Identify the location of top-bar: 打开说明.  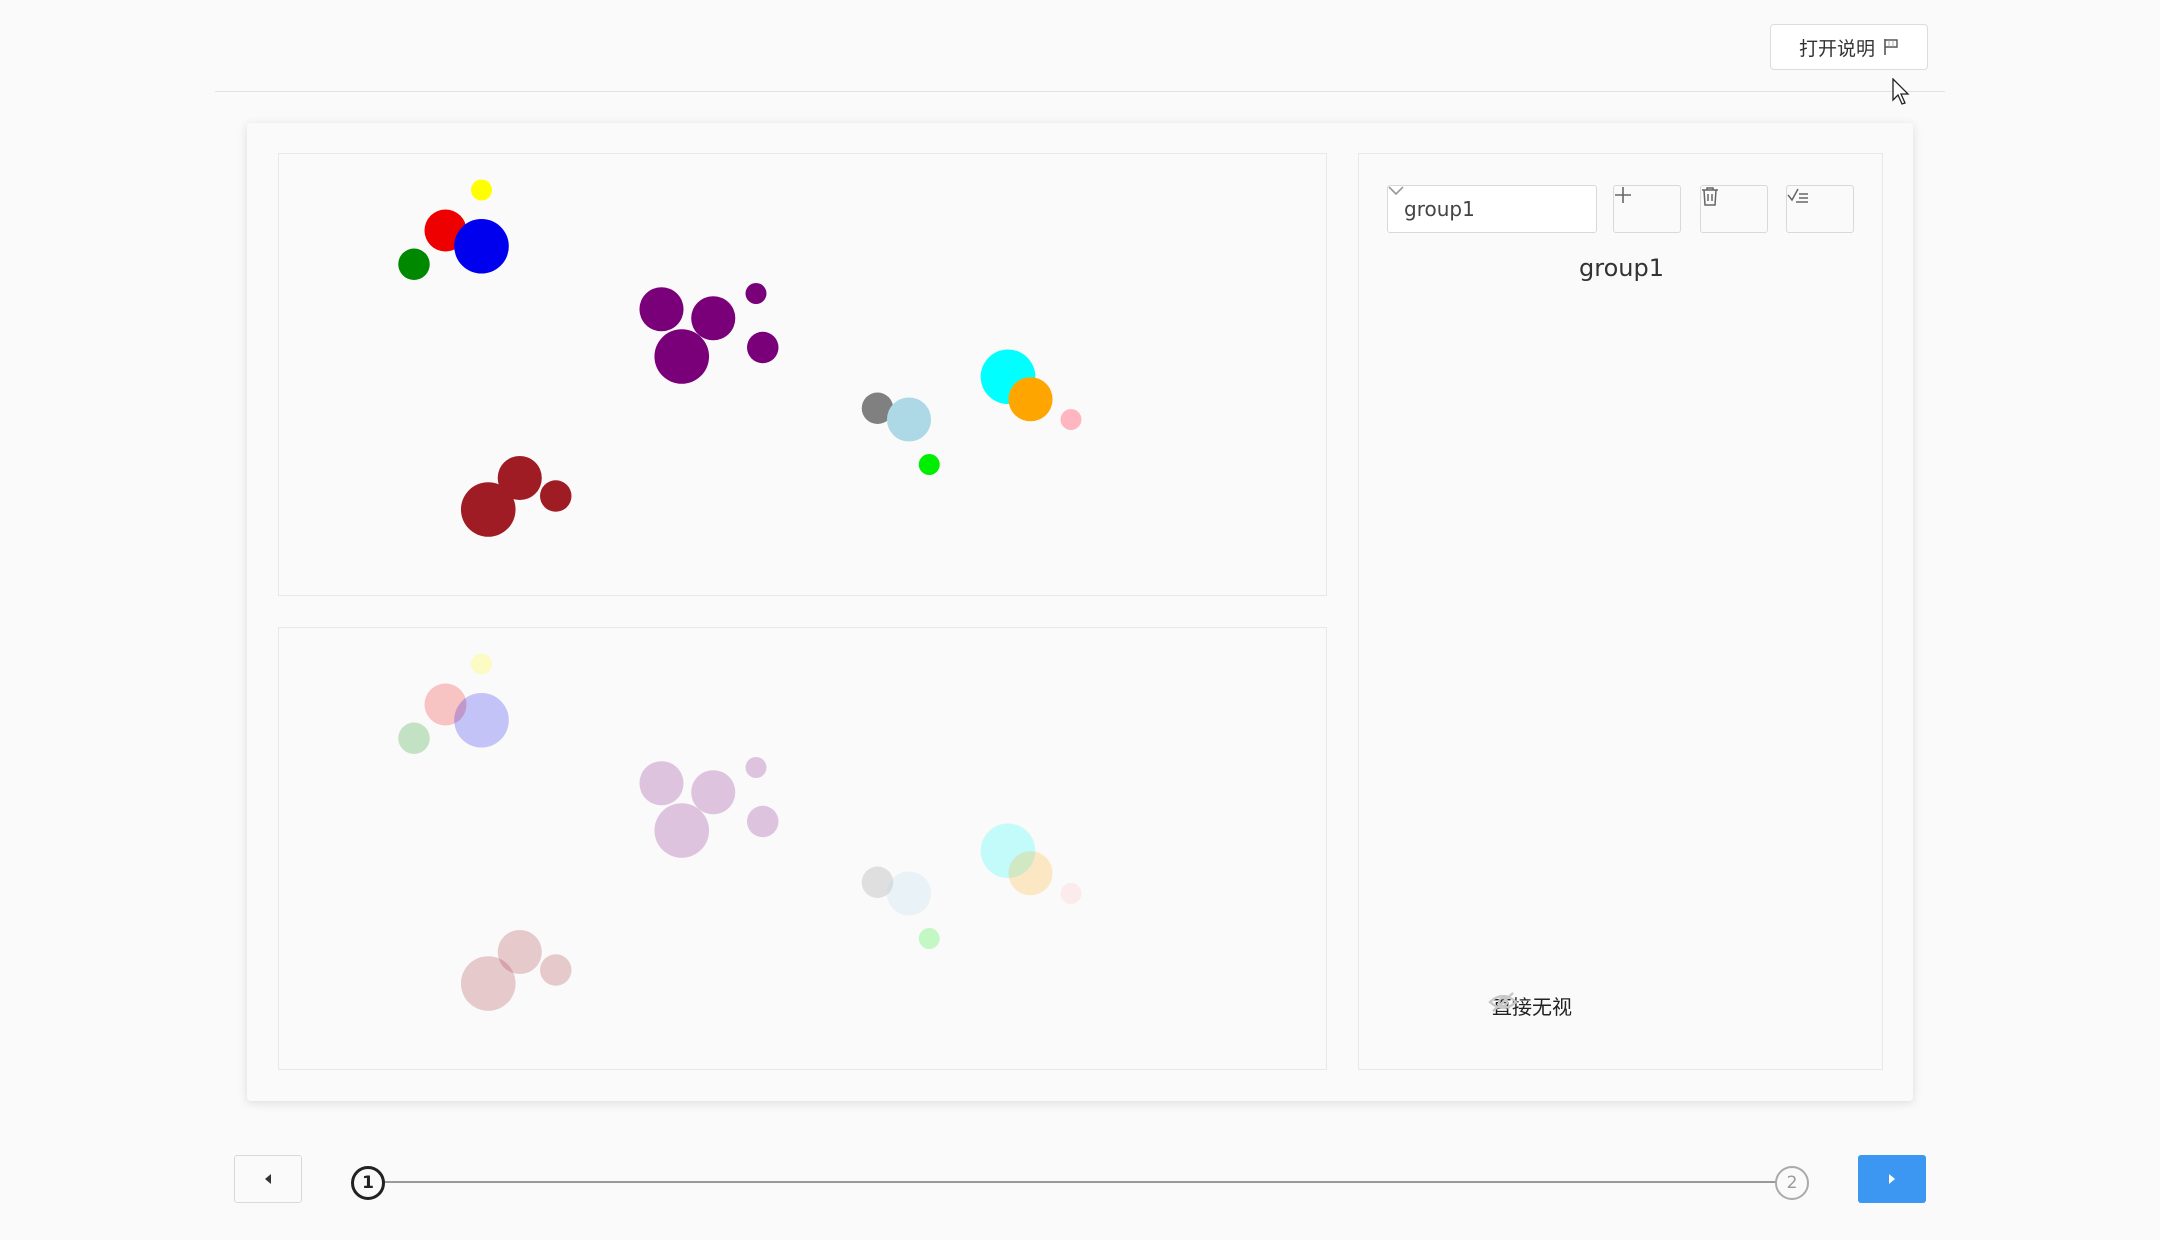
(1080, 46).